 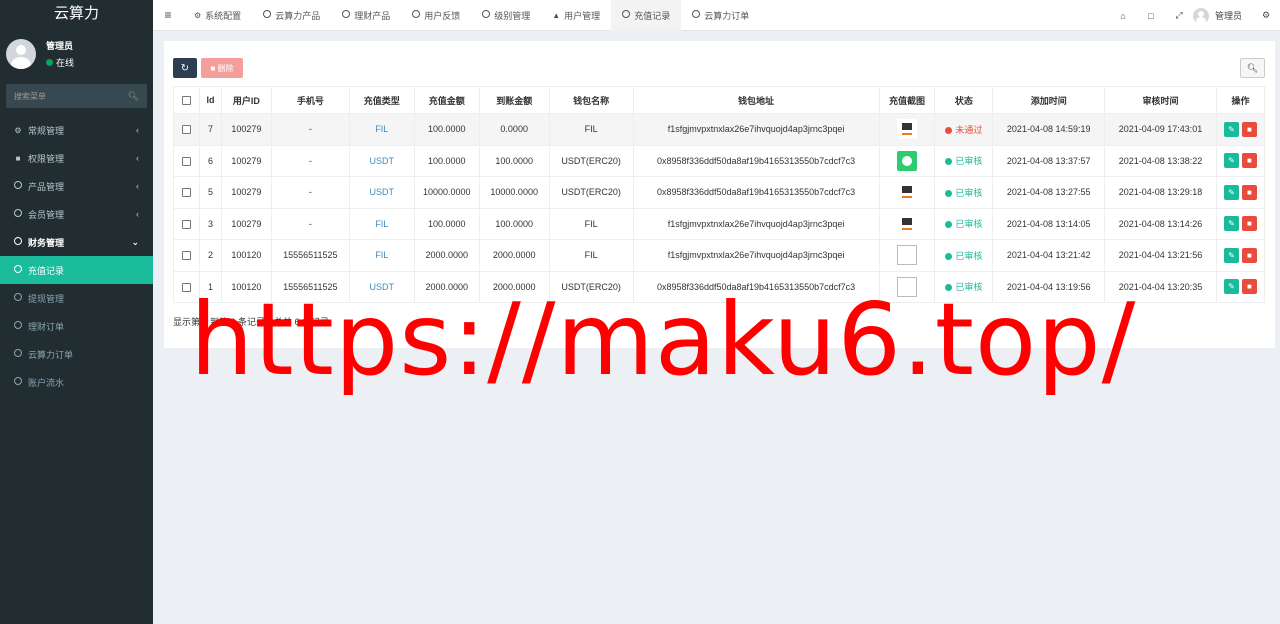 I want to click on col-reviewed: 审核时间, so click(x=1160, y=100).